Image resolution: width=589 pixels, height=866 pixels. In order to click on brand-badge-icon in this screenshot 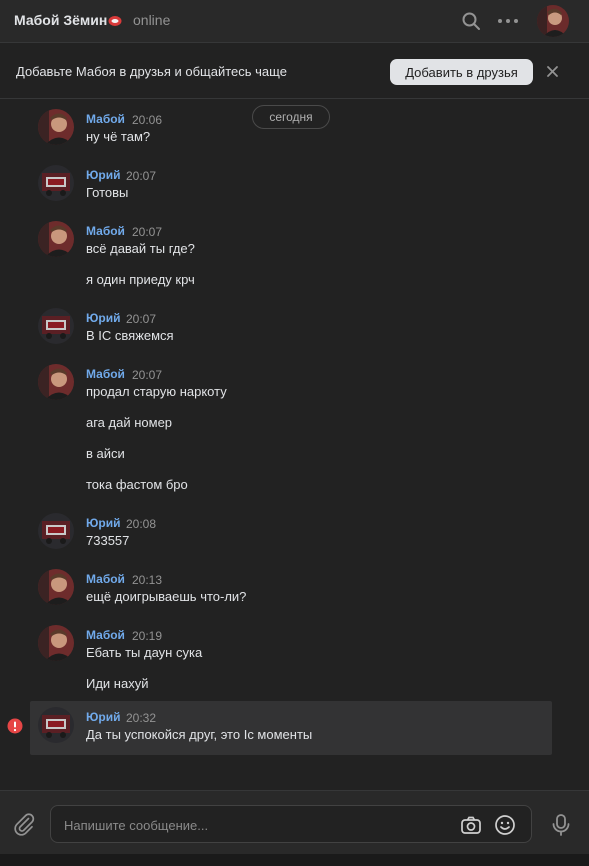, I will do `click(115, 21)`.